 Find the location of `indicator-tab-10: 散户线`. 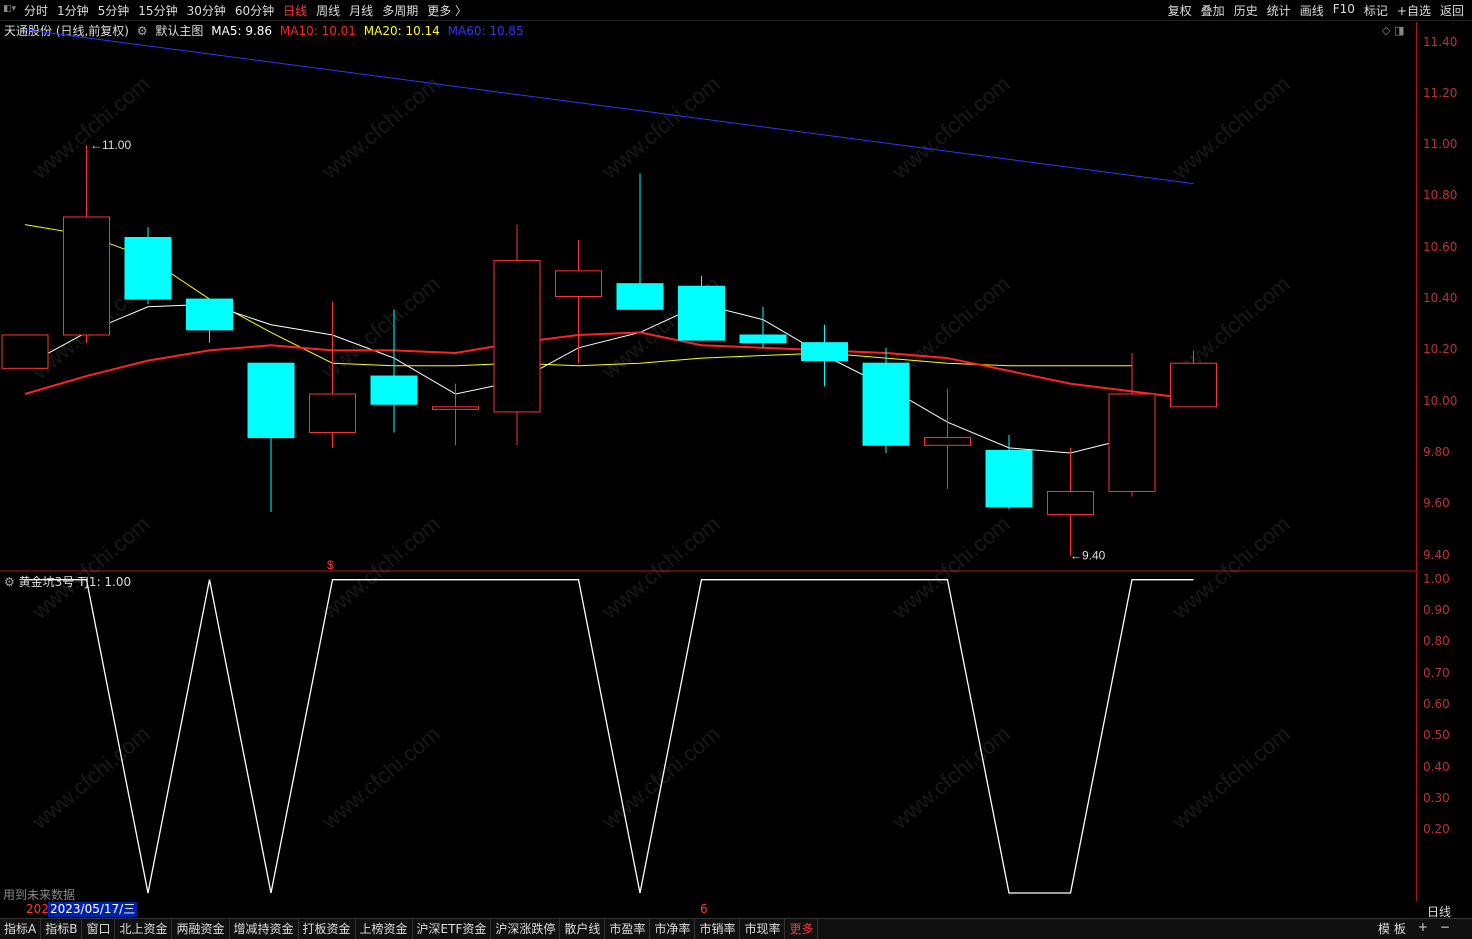

indicator-tab-10: 散户线 is located at coordinates (583, 929).